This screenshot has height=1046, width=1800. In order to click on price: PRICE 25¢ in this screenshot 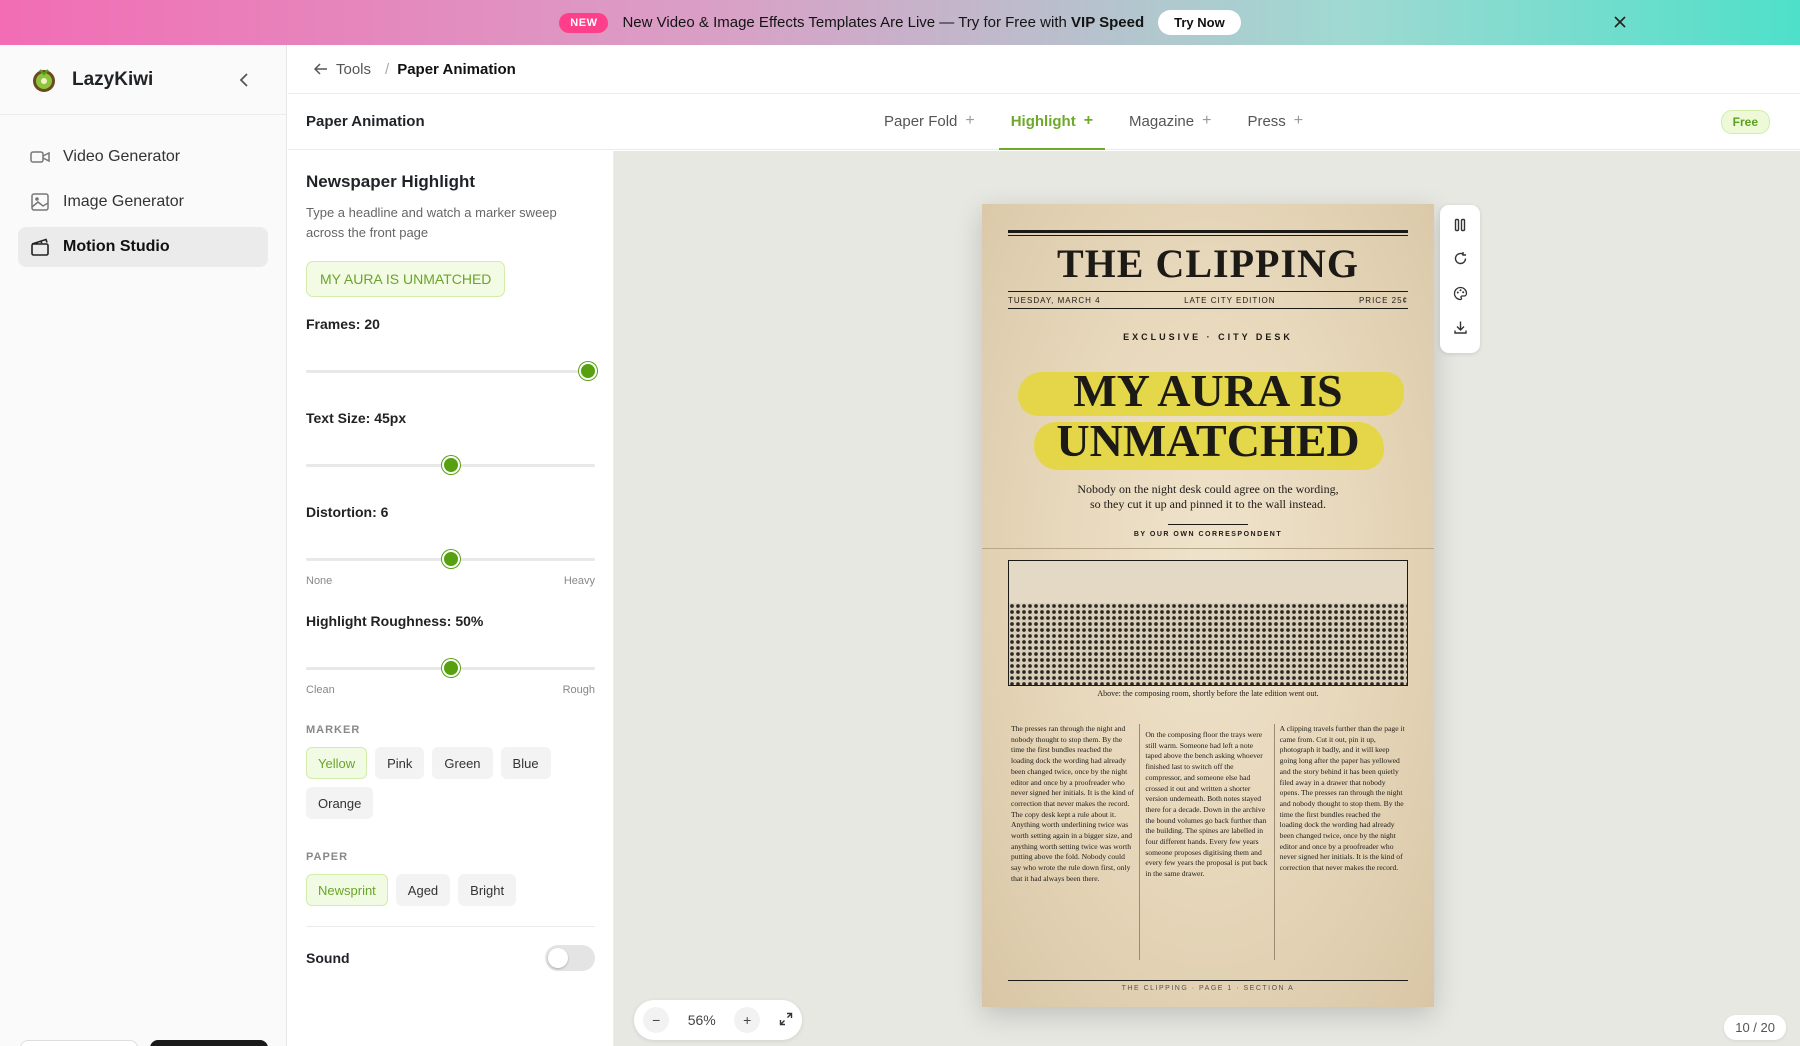, I will do `click(1383, 300)`.